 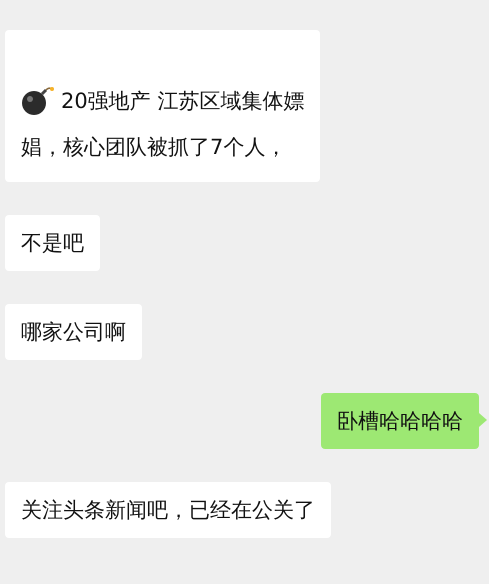 I want to click on message-text: 关注头条新闻吧，已经在公关了, so click(x=168, y=510).